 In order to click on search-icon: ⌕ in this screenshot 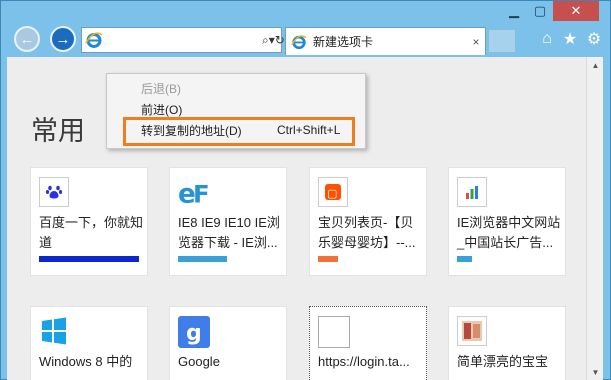, I will do `click(265, 40)`.